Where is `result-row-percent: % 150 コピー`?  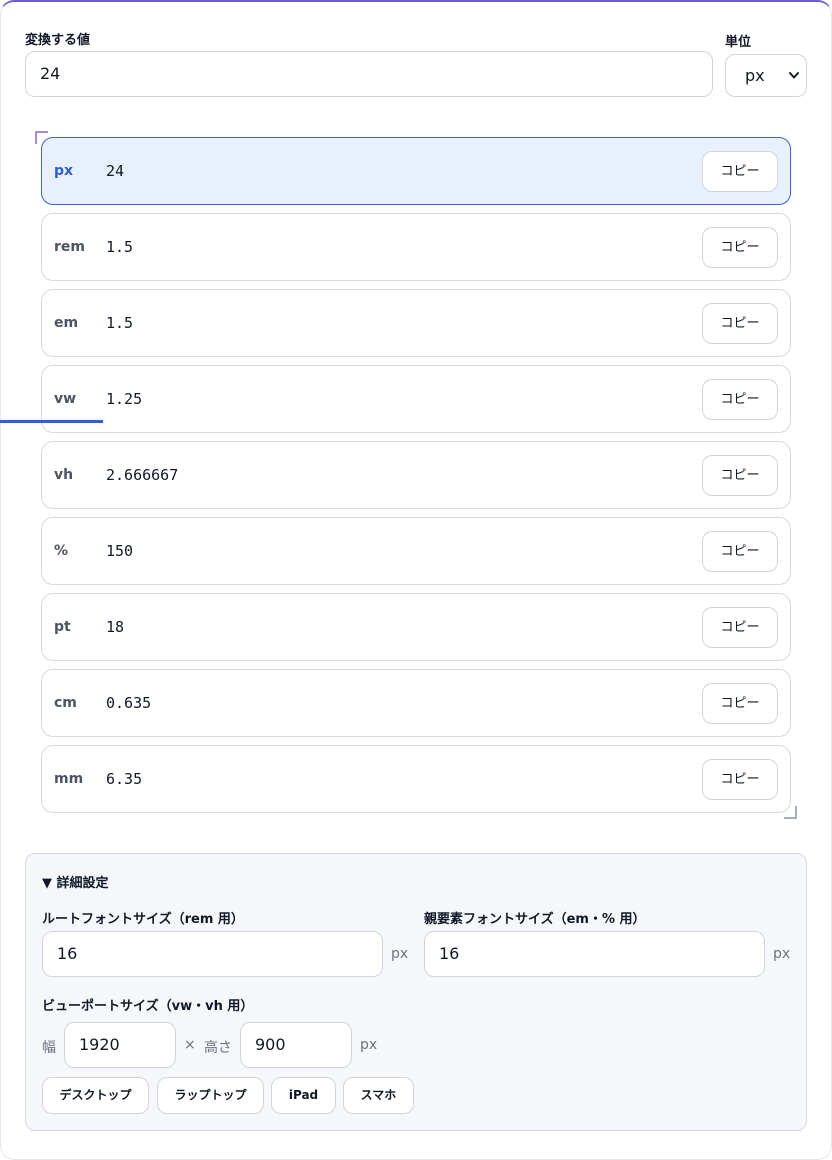
result-row-percent: % 150 コピー is located at coordinates (416, 551).